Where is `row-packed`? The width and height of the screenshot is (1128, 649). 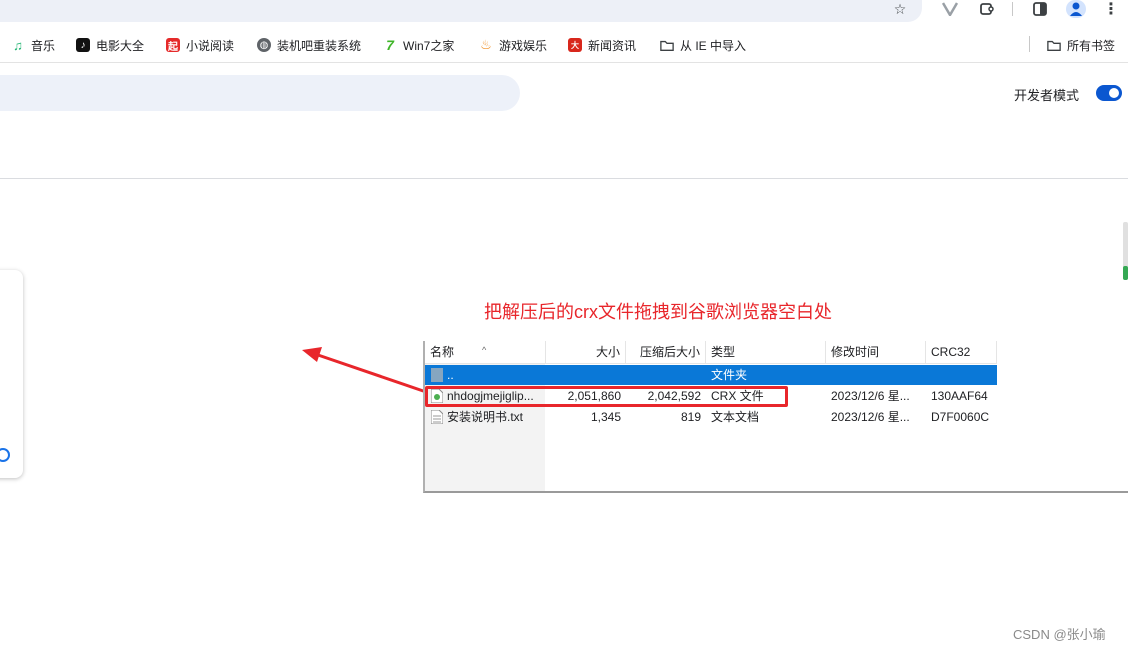 row-packed is located at coordinates (663, 375).